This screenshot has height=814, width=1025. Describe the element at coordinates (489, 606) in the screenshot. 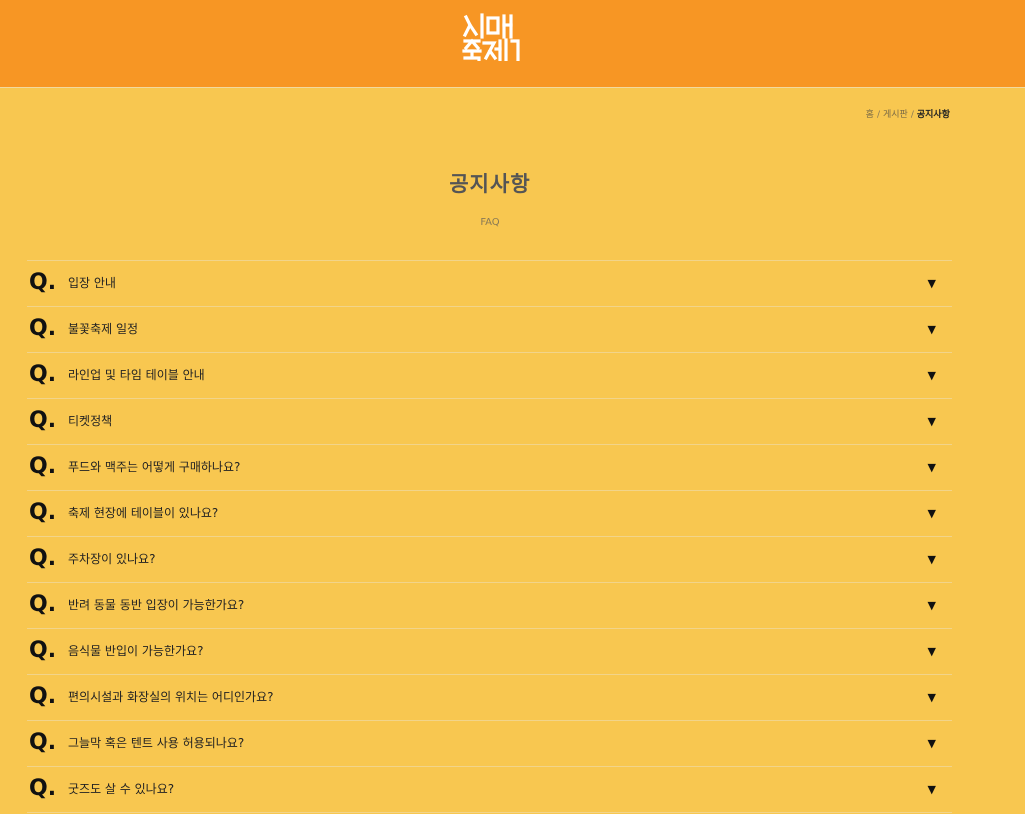

I see `faq-item: Q. 반려 동물 동반 입장이 가능한가요? ▼` at that location.